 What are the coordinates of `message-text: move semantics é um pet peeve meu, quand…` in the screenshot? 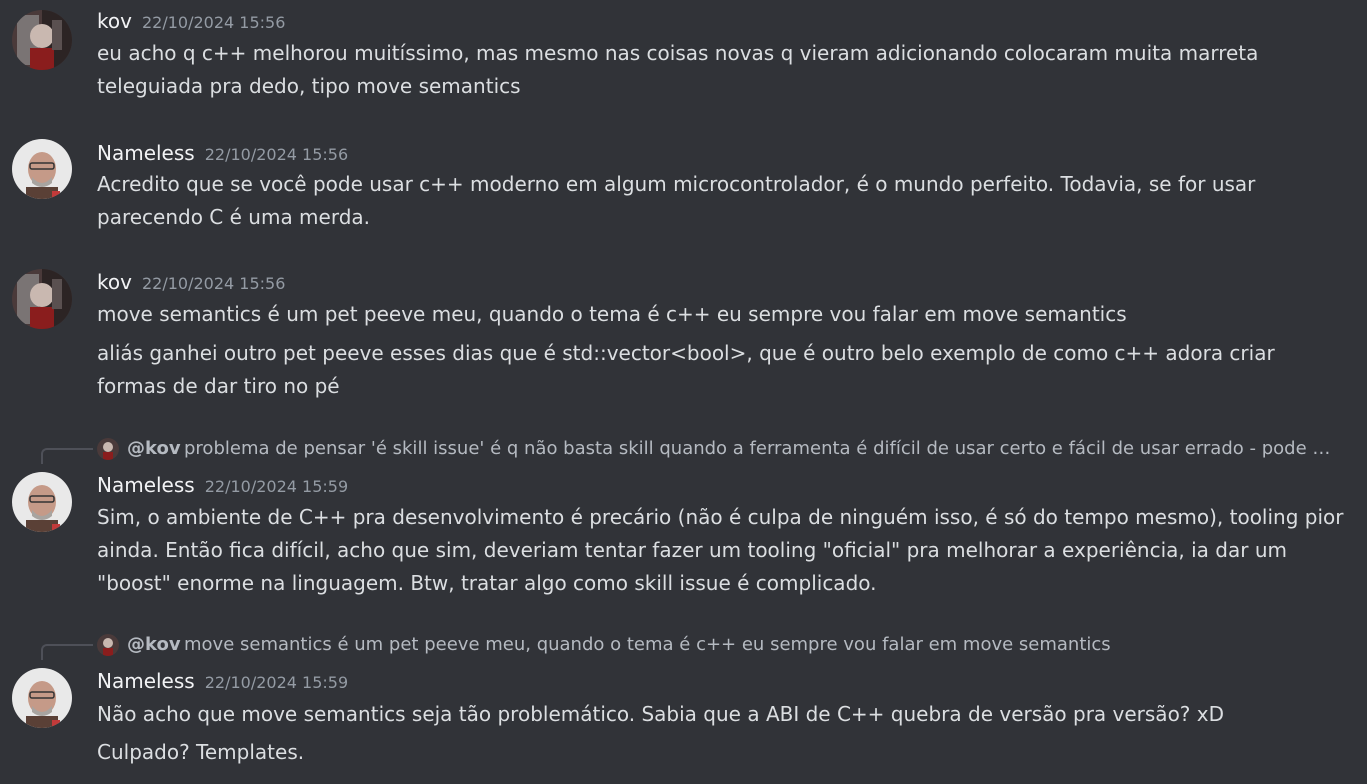 It's located at (612, 314).